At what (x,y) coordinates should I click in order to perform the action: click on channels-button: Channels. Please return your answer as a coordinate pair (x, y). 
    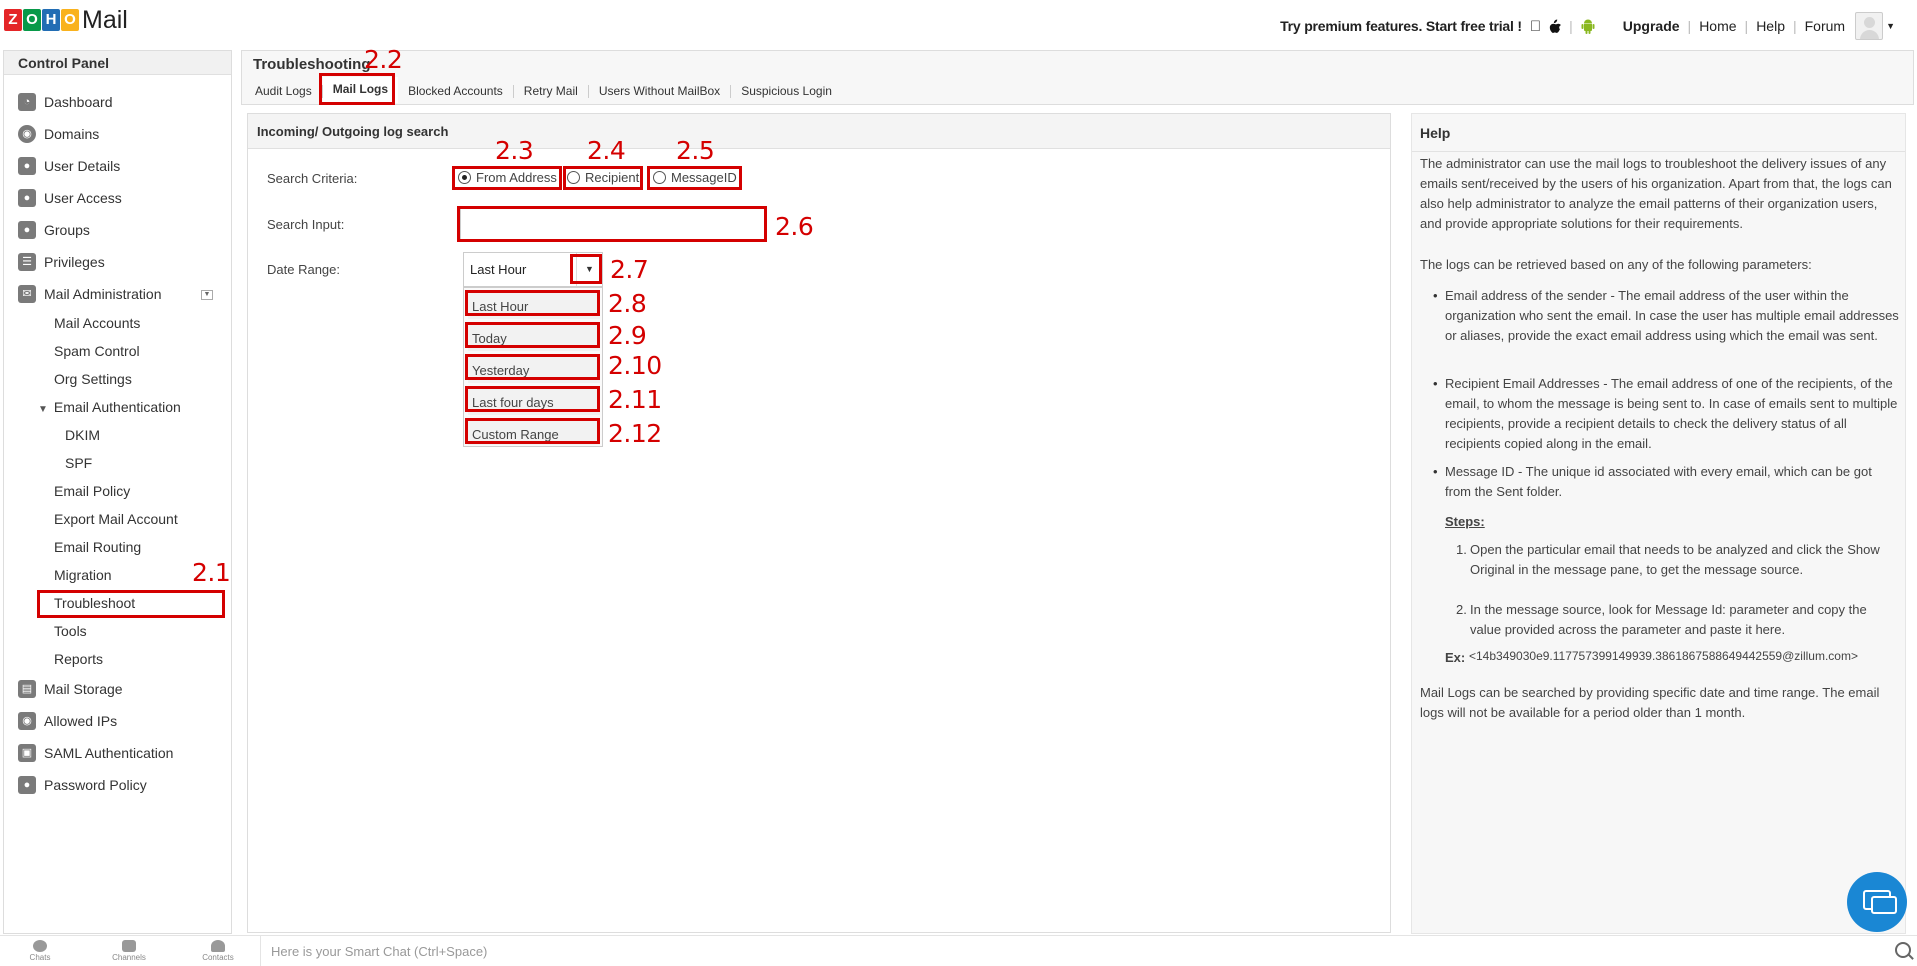
    Looking at the image, I should click on (129, 951).